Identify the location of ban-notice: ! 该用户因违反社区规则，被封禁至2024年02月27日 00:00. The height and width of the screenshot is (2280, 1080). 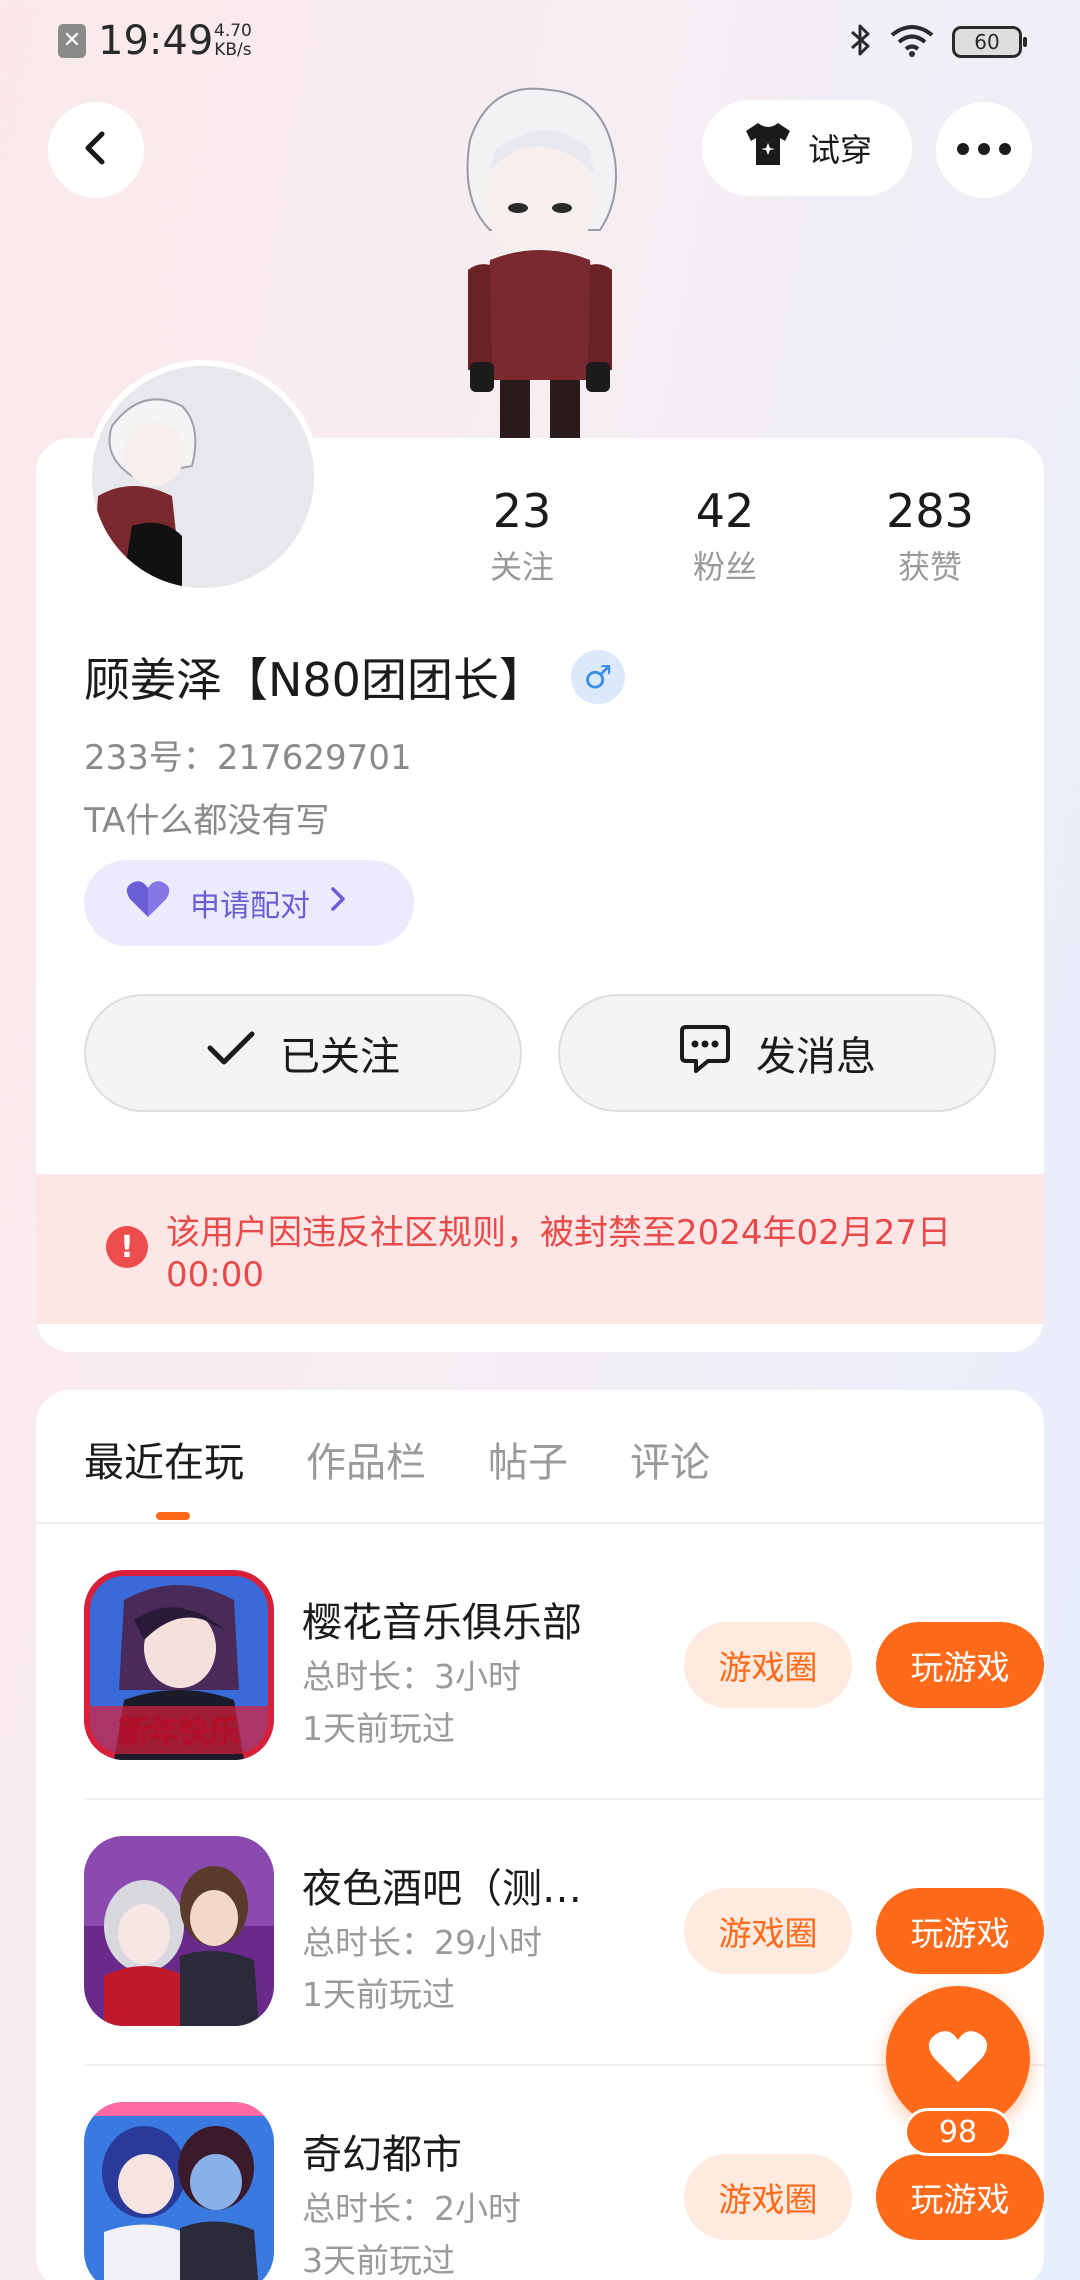
(540, 1249).